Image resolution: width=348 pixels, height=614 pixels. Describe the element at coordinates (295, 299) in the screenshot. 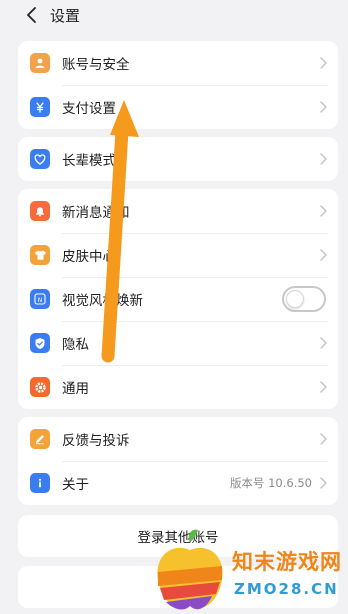

I see `toggle-knob` at that location.